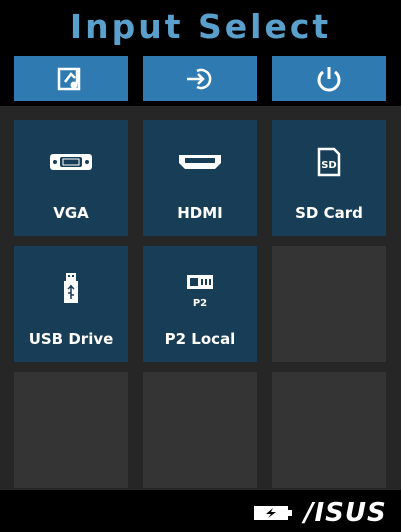  What do you see at coordinates (200, 213) in the screenshot?
I see `source-label: HDMI` at bounding box center [200, 213].